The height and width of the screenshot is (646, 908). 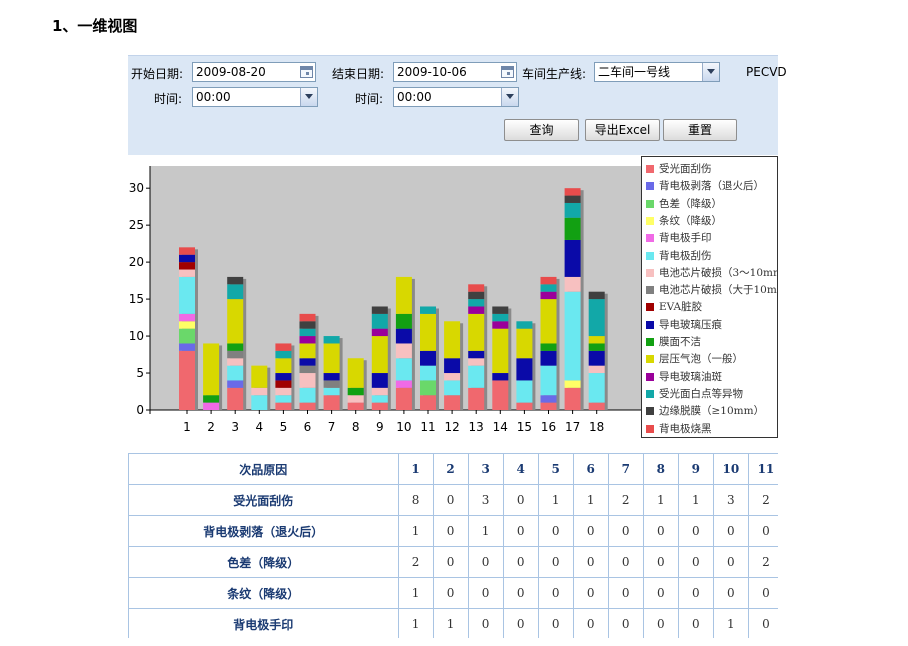 What do you see at coordinates (660, 469) in the screenshot?
I see `table-header-cell: 8` at bounding box center [660, 469].